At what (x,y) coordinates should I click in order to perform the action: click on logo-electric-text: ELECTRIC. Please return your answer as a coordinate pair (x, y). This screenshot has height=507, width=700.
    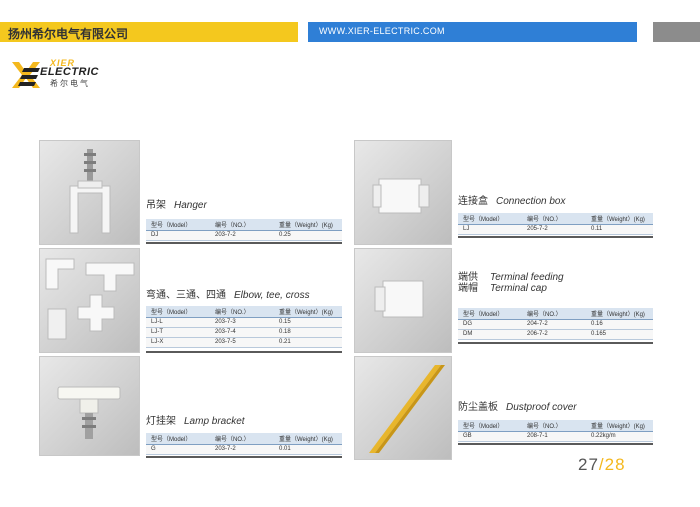
    Looking at the image, I should click on (69, 72).